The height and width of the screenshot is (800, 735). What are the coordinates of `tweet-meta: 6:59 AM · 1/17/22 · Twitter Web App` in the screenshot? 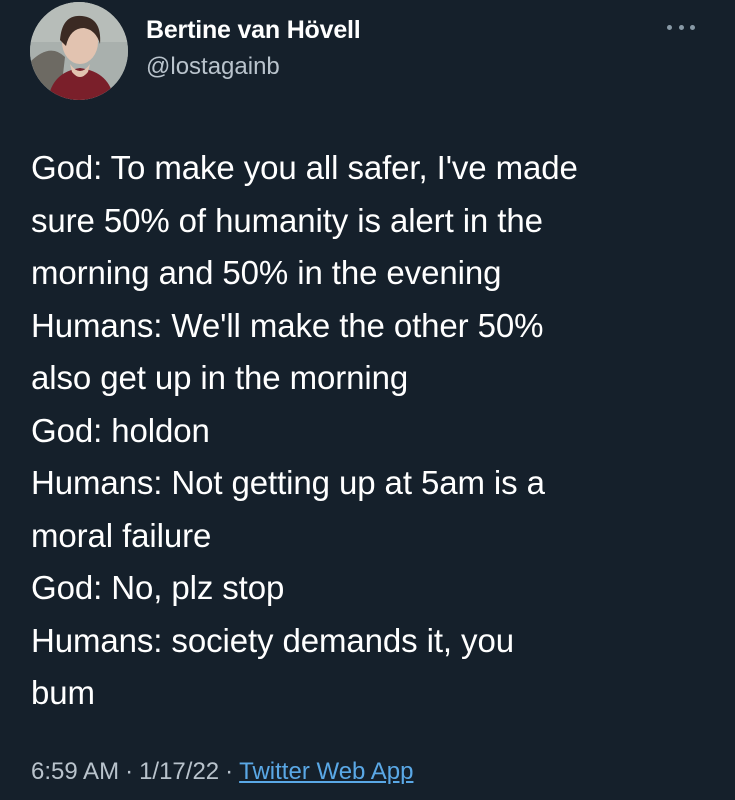 It's located at (222, 772).